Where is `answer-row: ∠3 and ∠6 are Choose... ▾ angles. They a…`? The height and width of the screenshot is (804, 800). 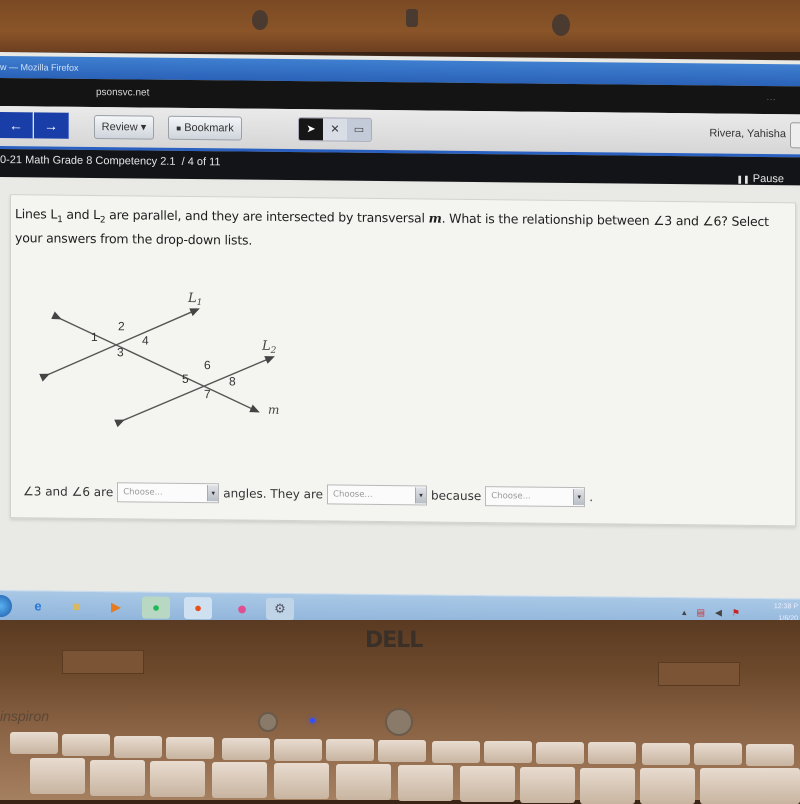 answer-row: ∠3 and ∠6 are Choose... ▾ angles. They a… is located at coordinates (308, 494).